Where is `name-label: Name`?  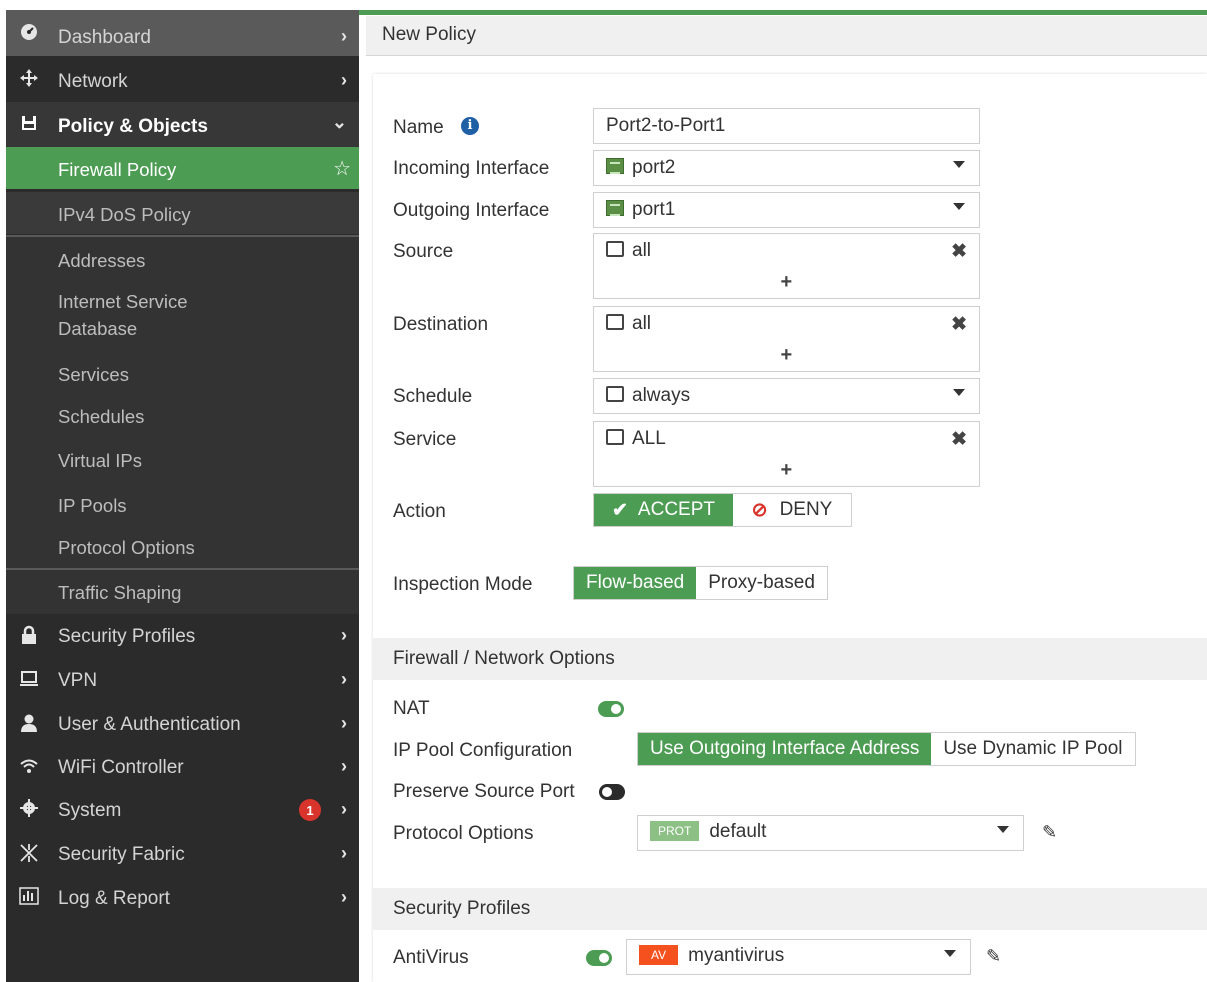 name-label: Name is located at coordinates (418, 127).